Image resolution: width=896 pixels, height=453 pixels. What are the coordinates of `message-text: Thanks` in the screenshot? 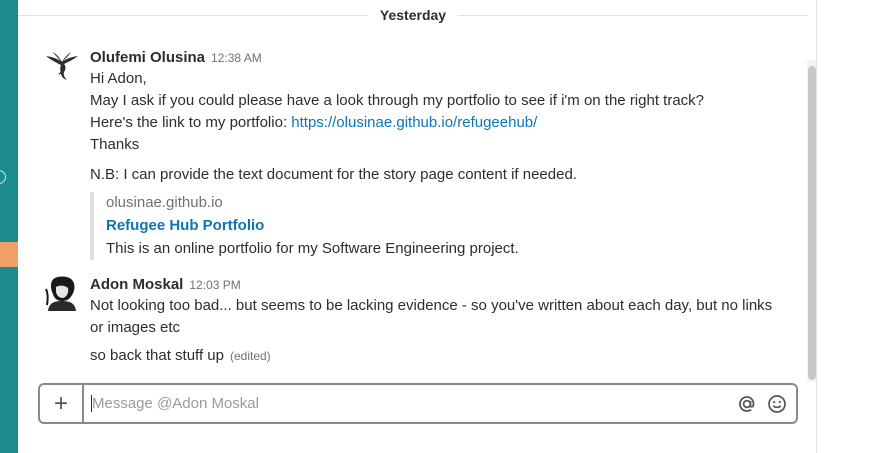 It's located at (115, 144).